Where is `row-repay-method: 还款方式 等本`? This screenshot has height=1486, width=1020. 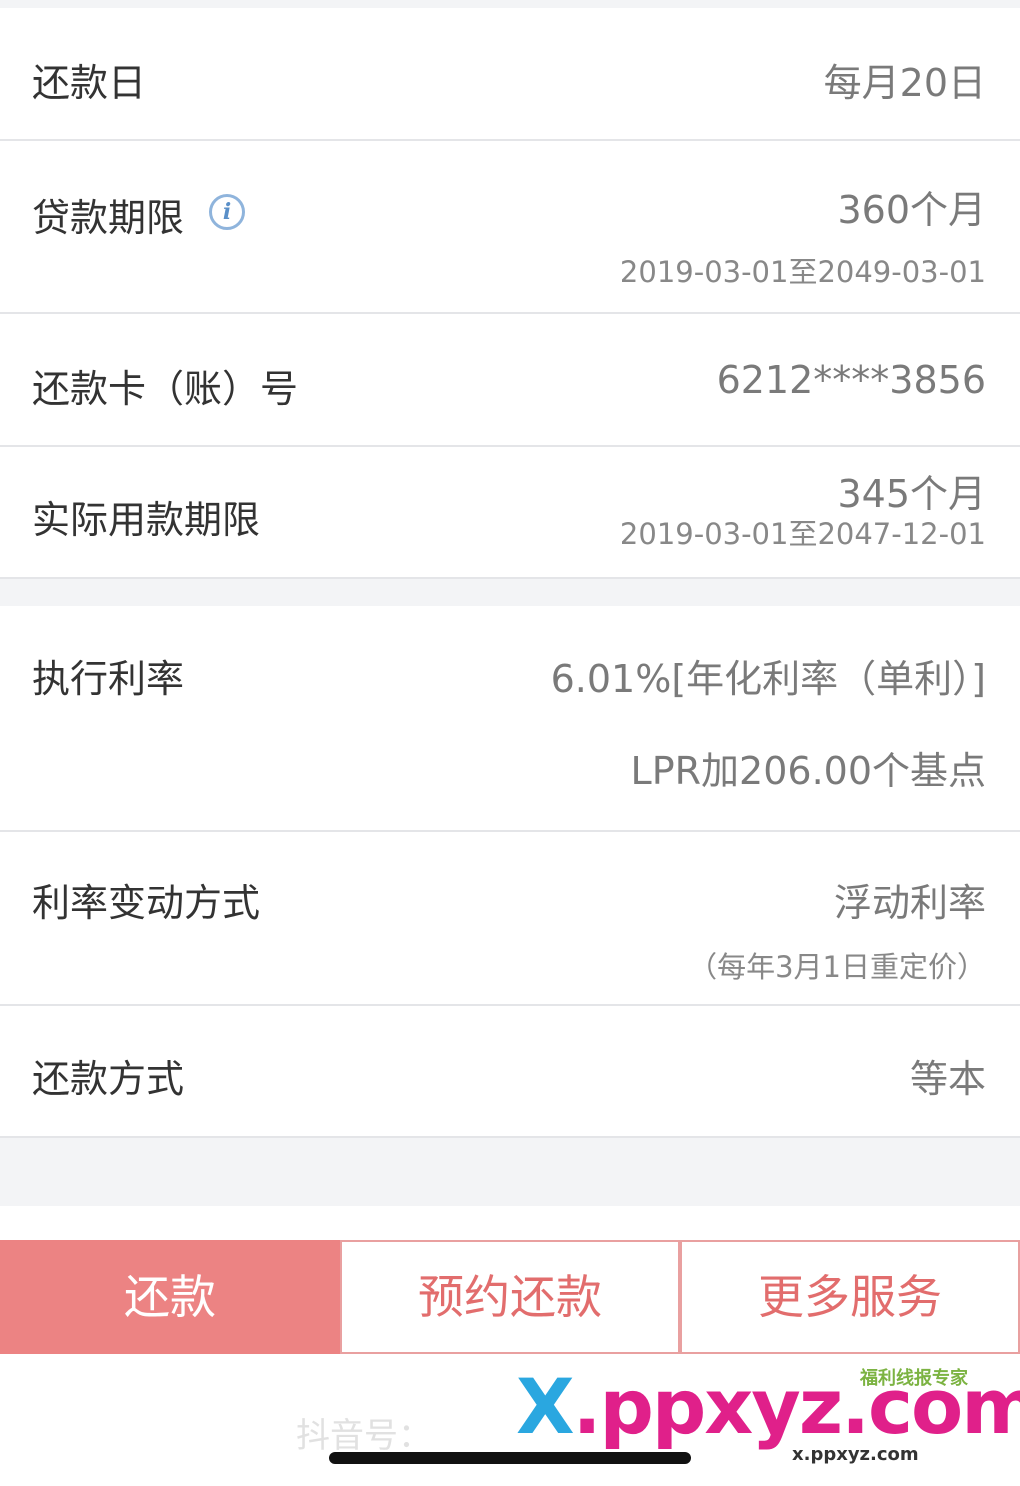
row-repay-method: 还款方式 等本 is located at coordinates (510, 1072).